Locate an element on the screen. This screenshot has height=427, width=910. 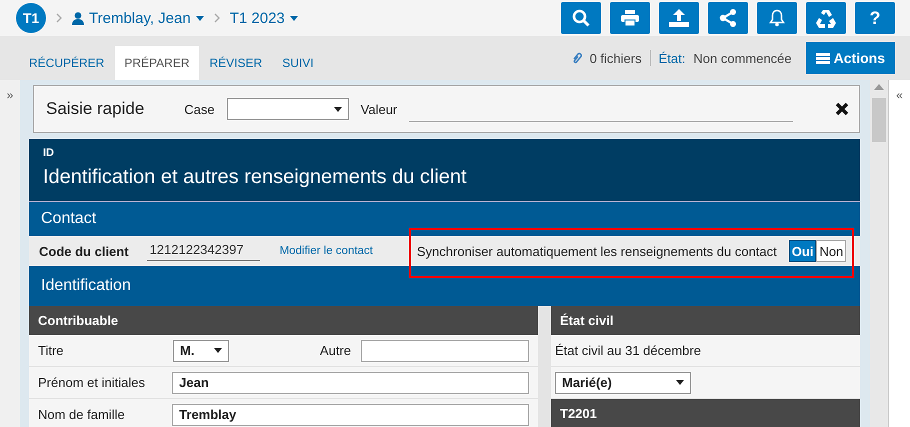
tab: SUIVI is located at coordinates (298, 63).